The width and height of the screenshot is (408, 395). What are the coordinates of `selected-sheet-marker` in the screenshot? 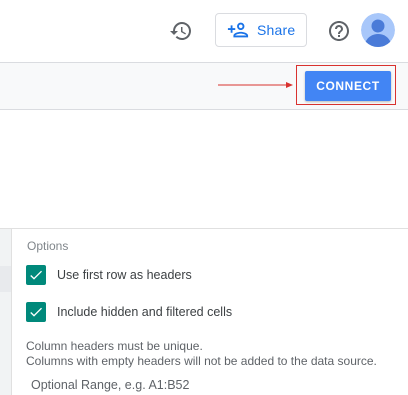 It's located at (5, 279).